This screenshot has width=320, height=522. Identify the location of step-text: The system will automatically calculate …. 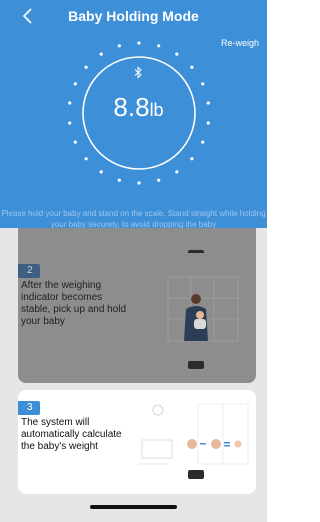
(71, 434).